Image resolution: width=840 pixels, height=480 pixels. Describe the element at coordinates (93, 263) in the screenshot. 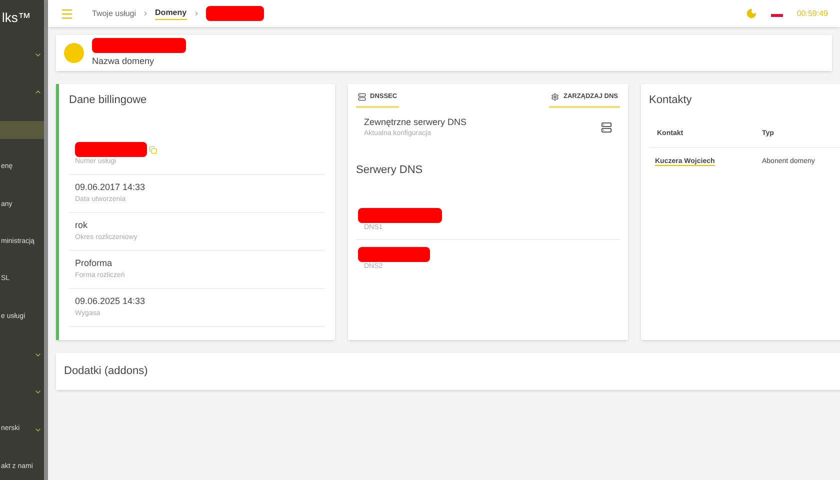

I see `field-value: Proforma` at that location.